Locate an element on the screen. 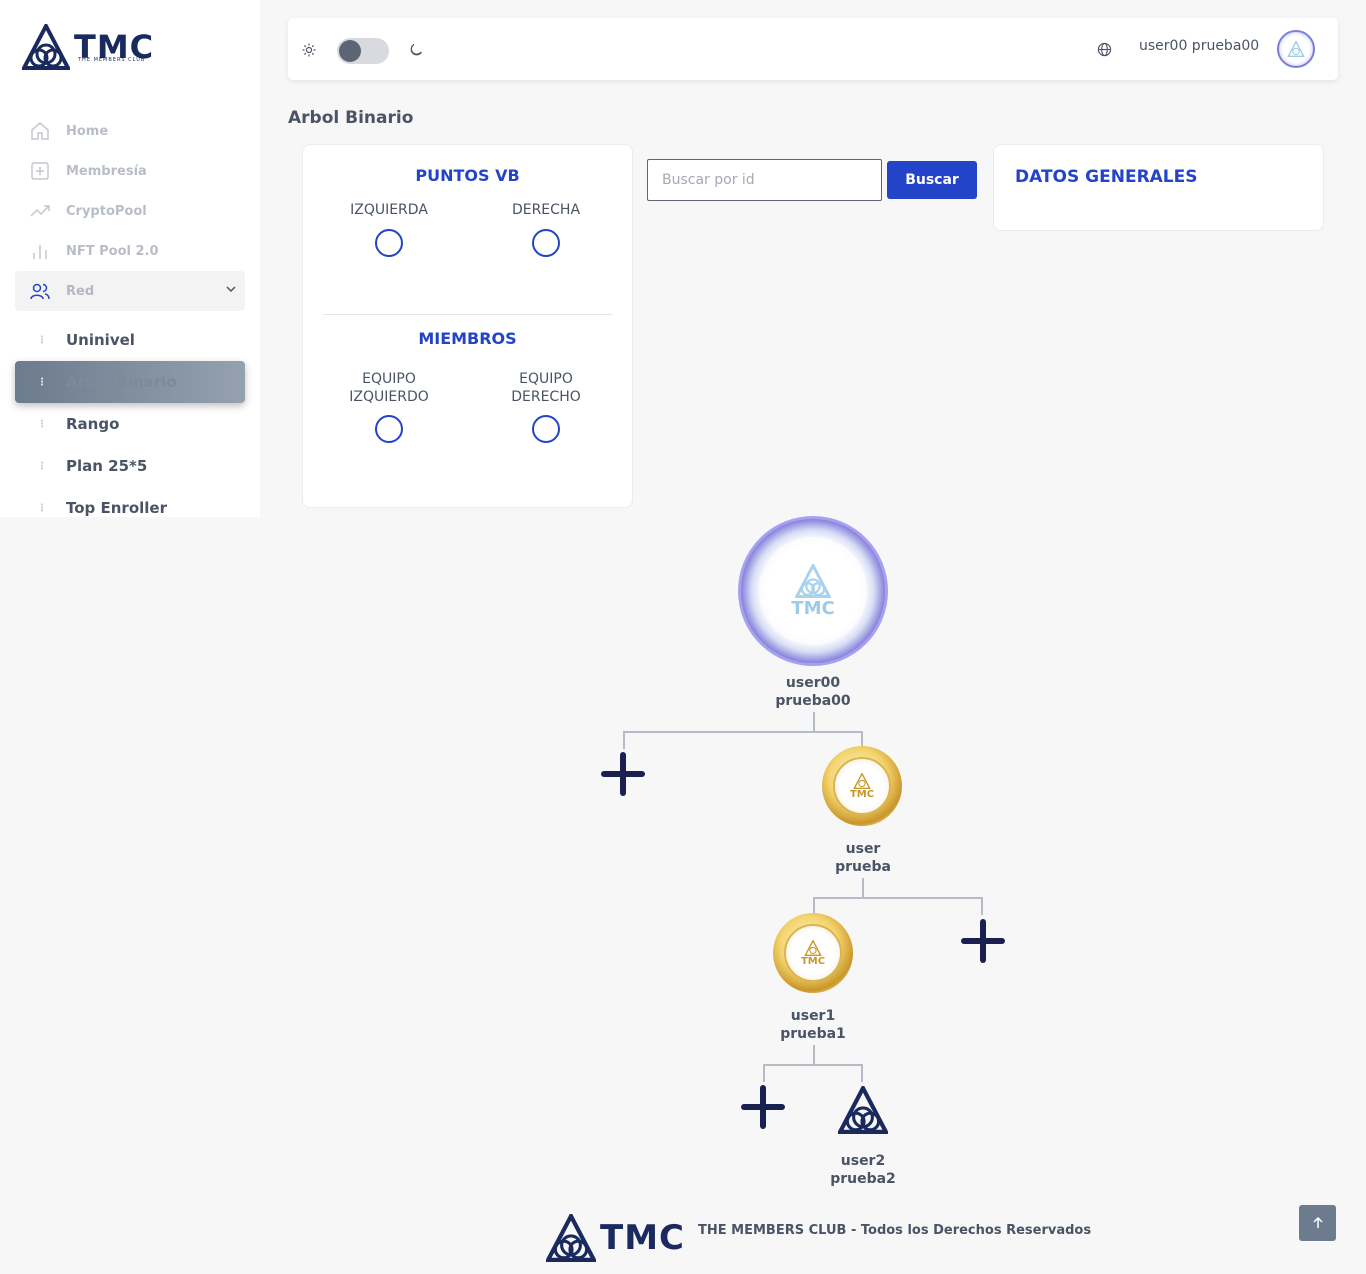 The width and height of the screenshot is (1366, 1274). top-bar: user00 prueba00 is located at coordinates (813, 49).